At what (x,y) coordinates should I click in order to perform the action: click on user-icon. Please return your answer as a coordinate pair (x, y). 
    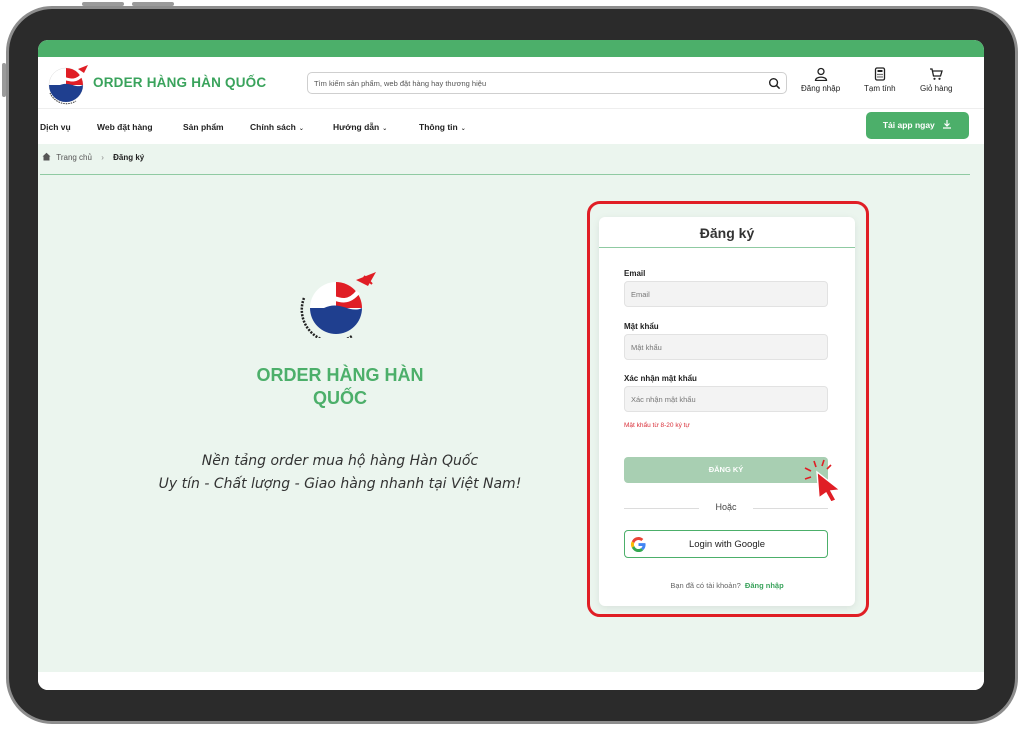
    Looking at the image, I should click on (820, 74).